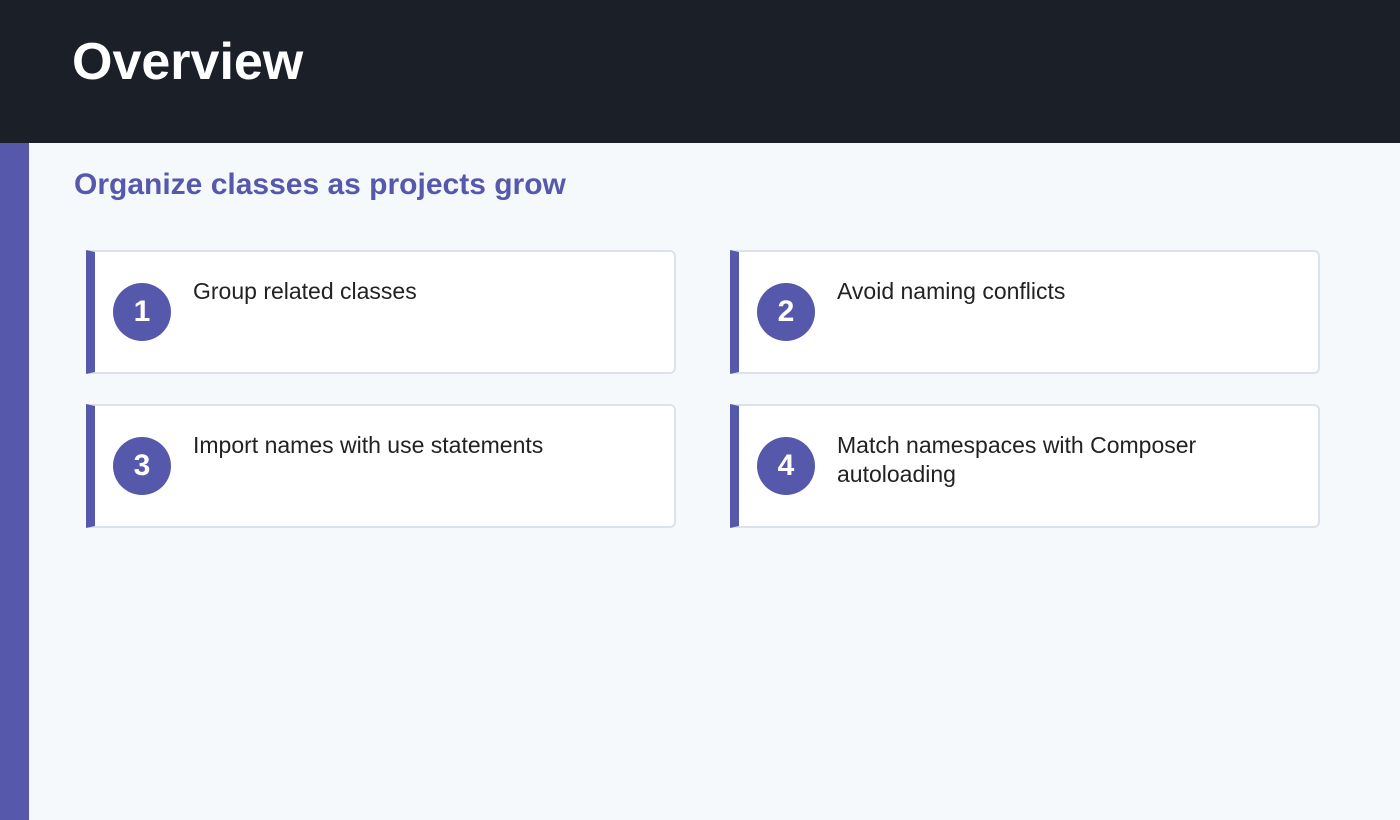  I want to click on card-text: Import names with use statements, so click(368, 445).